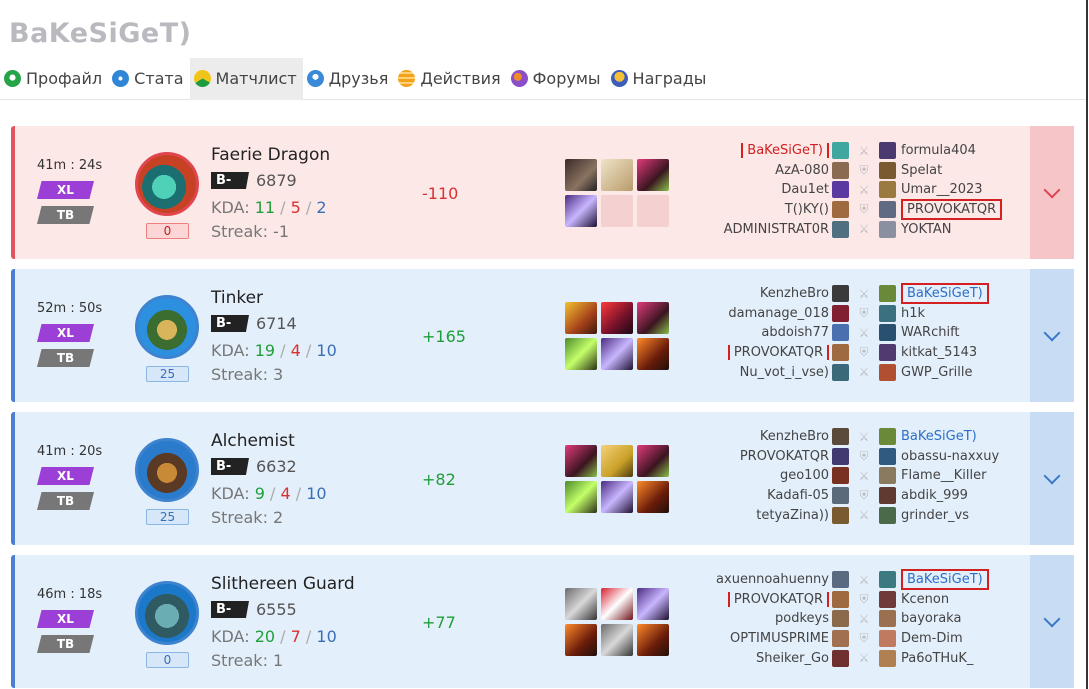 Image resolution: width=1089 pixels, height=689 pixels. I want to click on radiant-player-link: AzA-080, so click(763, 170).